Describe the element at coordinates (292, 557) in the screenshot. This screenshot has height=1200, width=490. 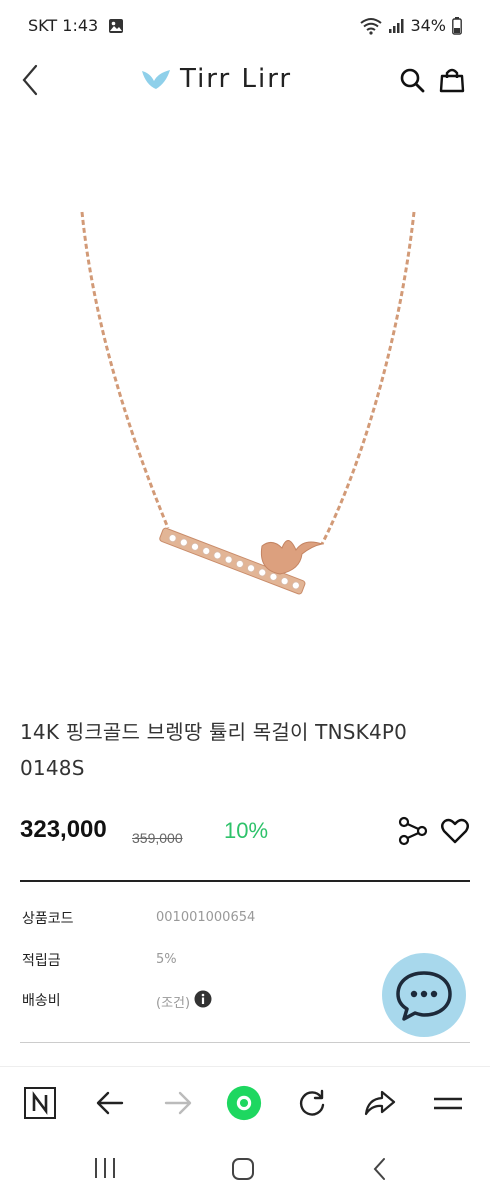
I see `tulip-charm` at that location.